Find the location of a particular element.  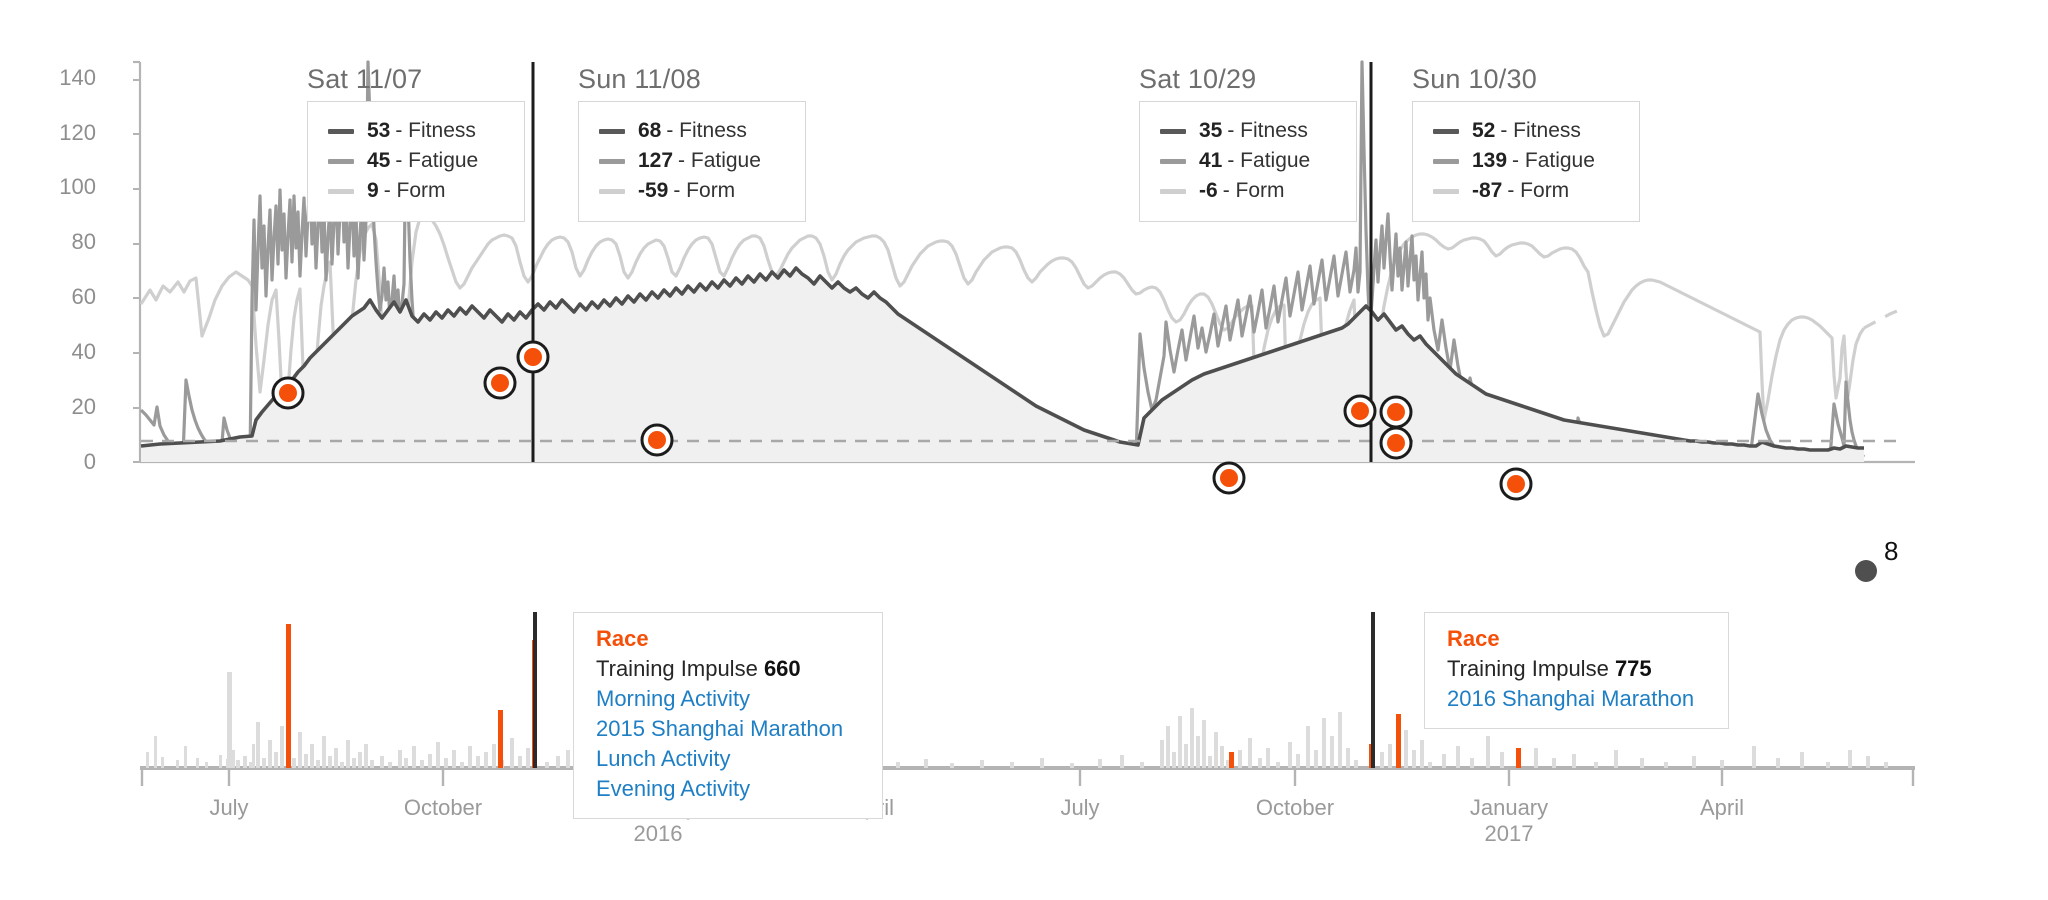

x-axis-tick-october-2016: October is located at coordinates (1295, 807).